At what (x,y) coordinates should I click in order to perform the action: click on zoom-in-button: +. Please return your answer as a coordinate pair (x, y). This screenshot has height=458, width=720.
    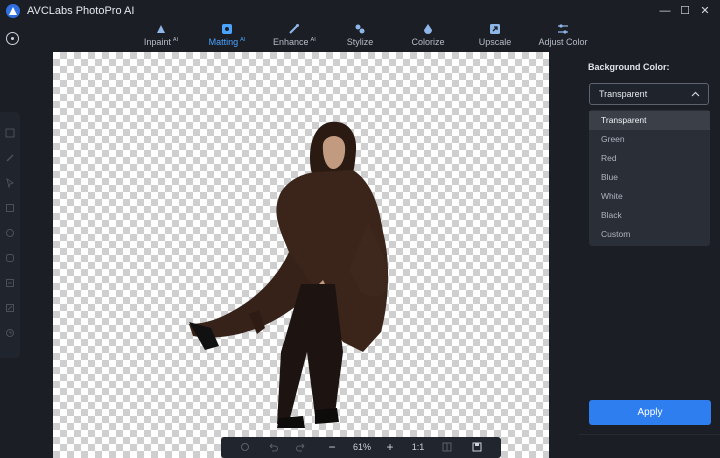
    Looking at the image, I should click on (390, 447).